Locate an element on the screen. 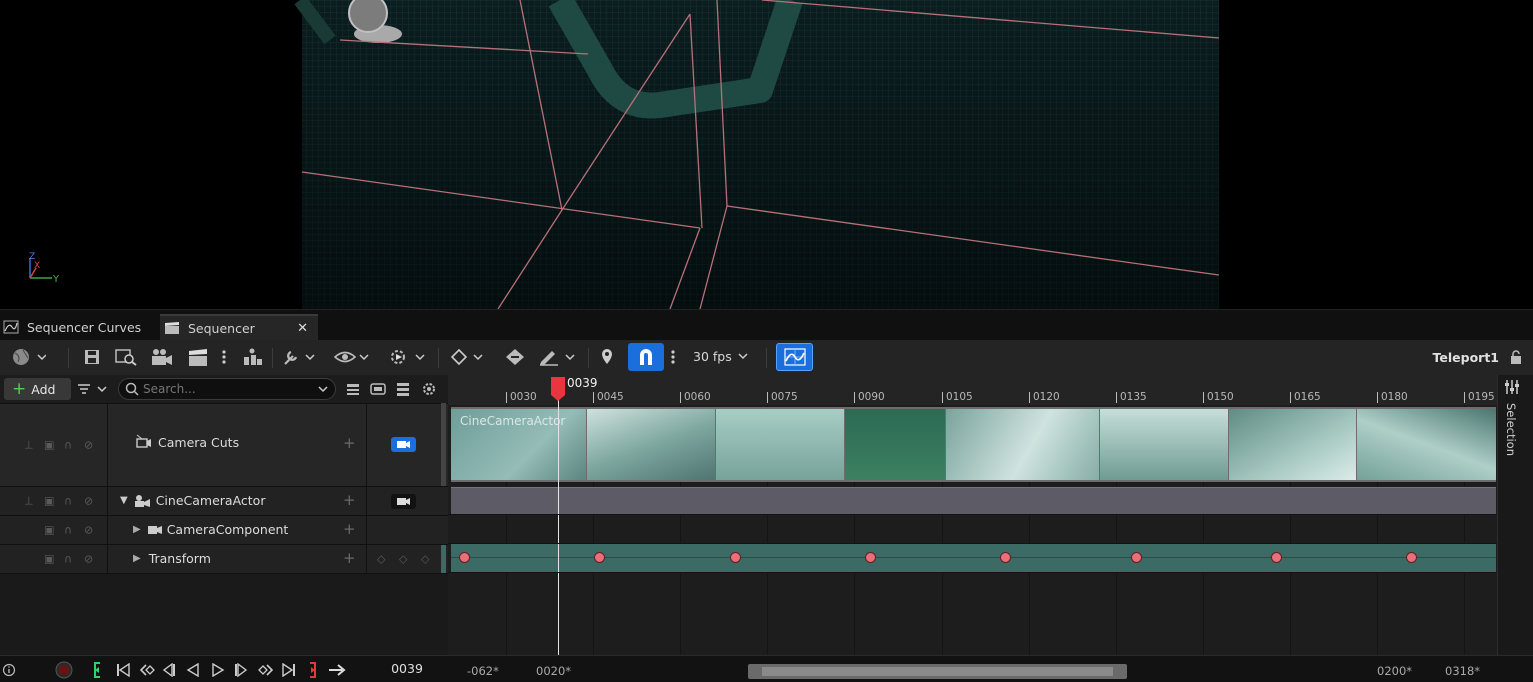 This screenshot has width=1533, height=682. record-button is located at coordinates (65, 670).